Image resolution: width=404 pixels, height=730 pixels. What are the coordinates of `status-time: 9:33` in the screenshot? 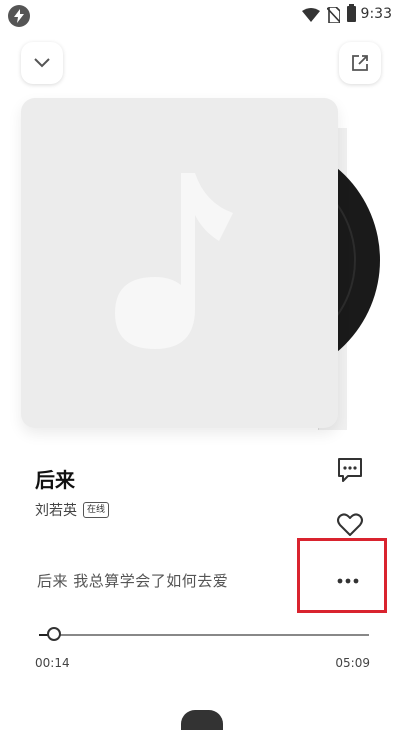 It's located at (376, 14).